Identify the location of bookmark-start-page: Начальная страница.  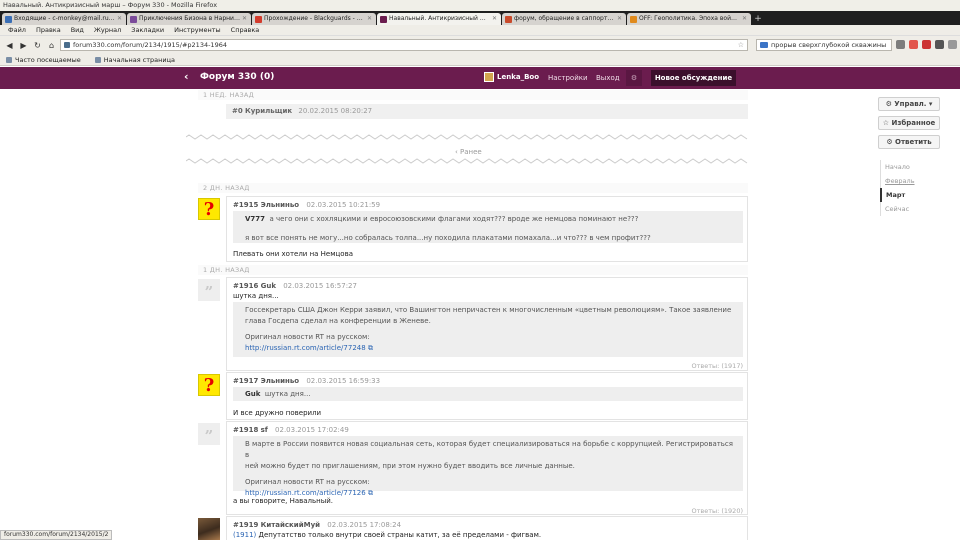
(134, 60).